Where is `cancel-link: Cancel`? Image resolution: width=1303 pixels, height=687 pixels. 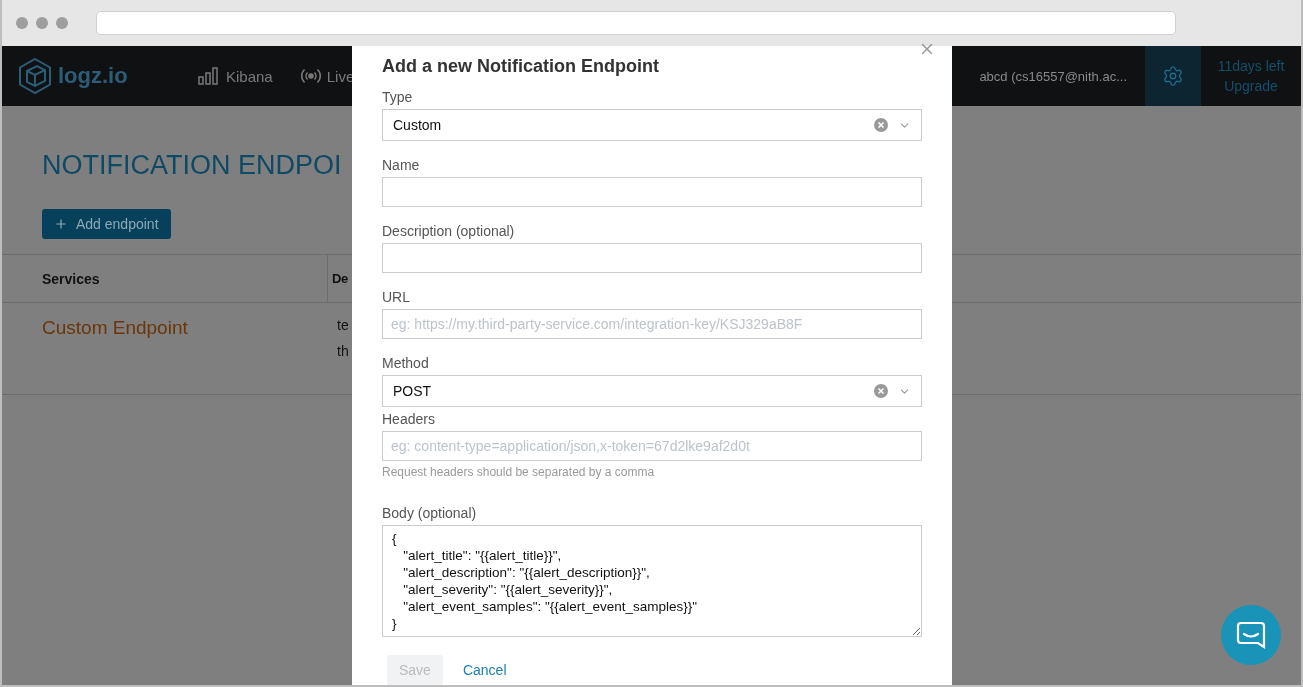
cancel-link: Cancel is located at coordinates (484, 670).